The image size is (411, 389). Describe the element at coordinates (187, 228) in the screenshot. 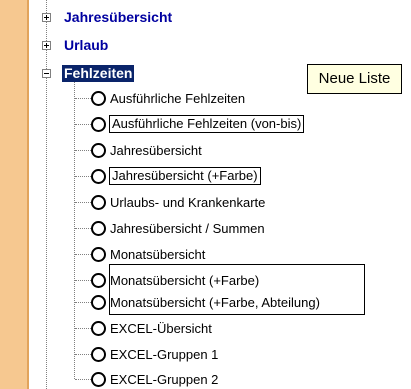

I see `tree-item: Jahresübersicht / Summen` at that location.